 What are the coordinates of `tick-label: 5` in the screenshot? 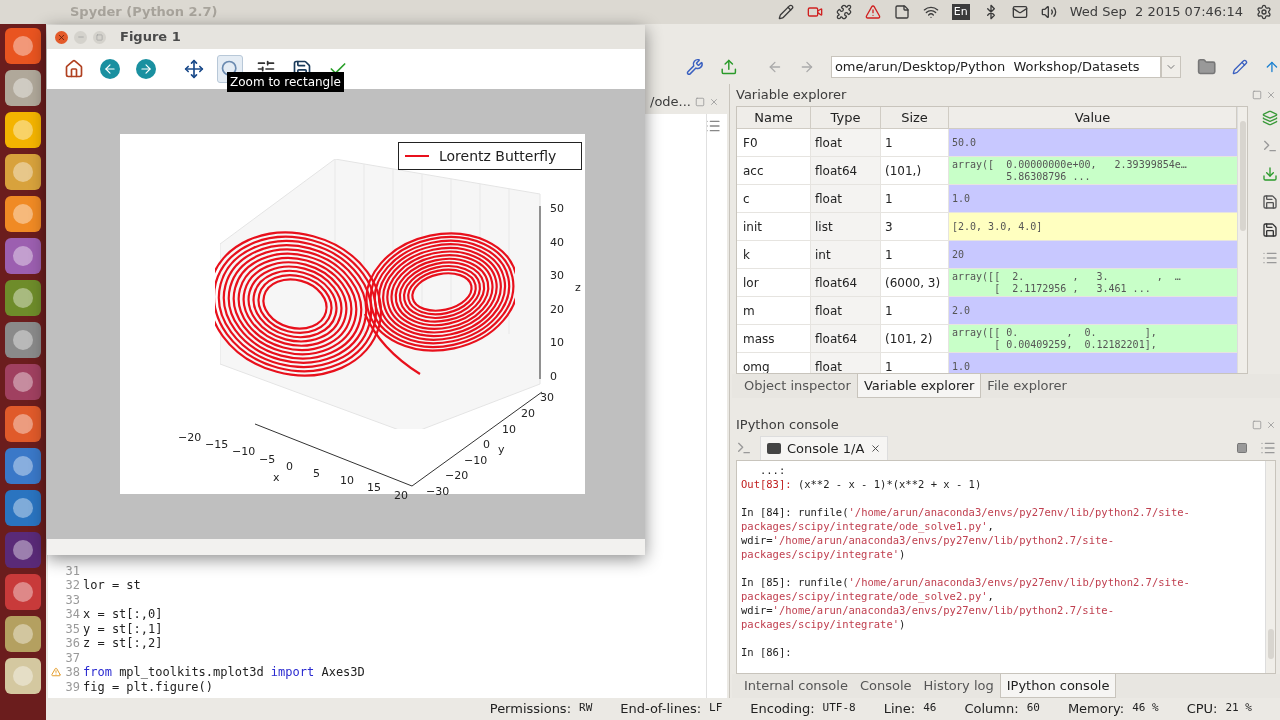 It's located at (316, 473).